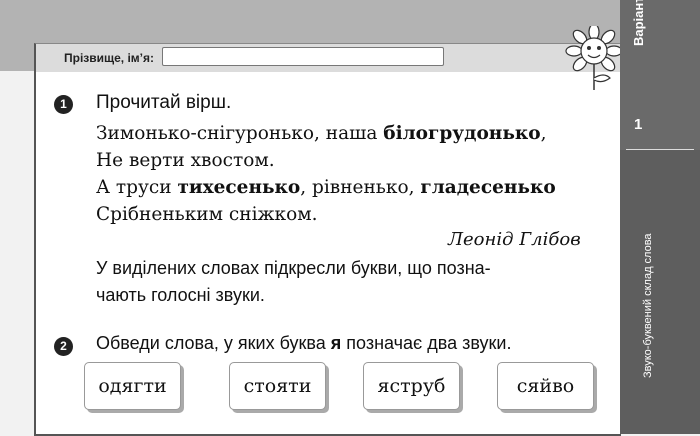 The image size is (700, 436). Describe the element at coordinates (336, 343) in the screenshot. I see `task-2-letter: я` at that location.